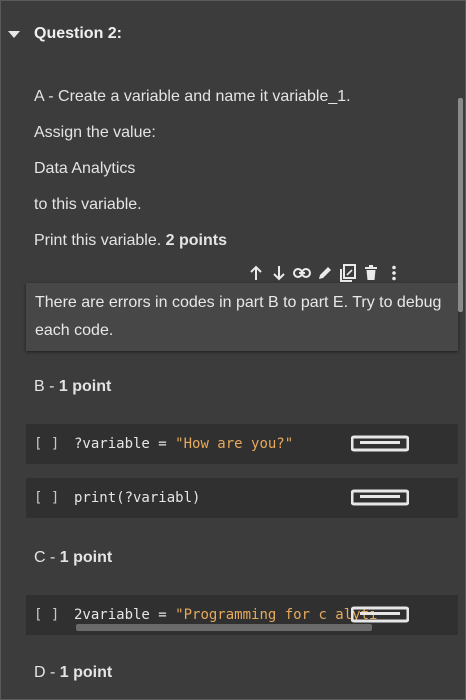 This screenshot has width=466, height=700. I want to click on code-string: "Programming for c alyti, so click(276, 615).